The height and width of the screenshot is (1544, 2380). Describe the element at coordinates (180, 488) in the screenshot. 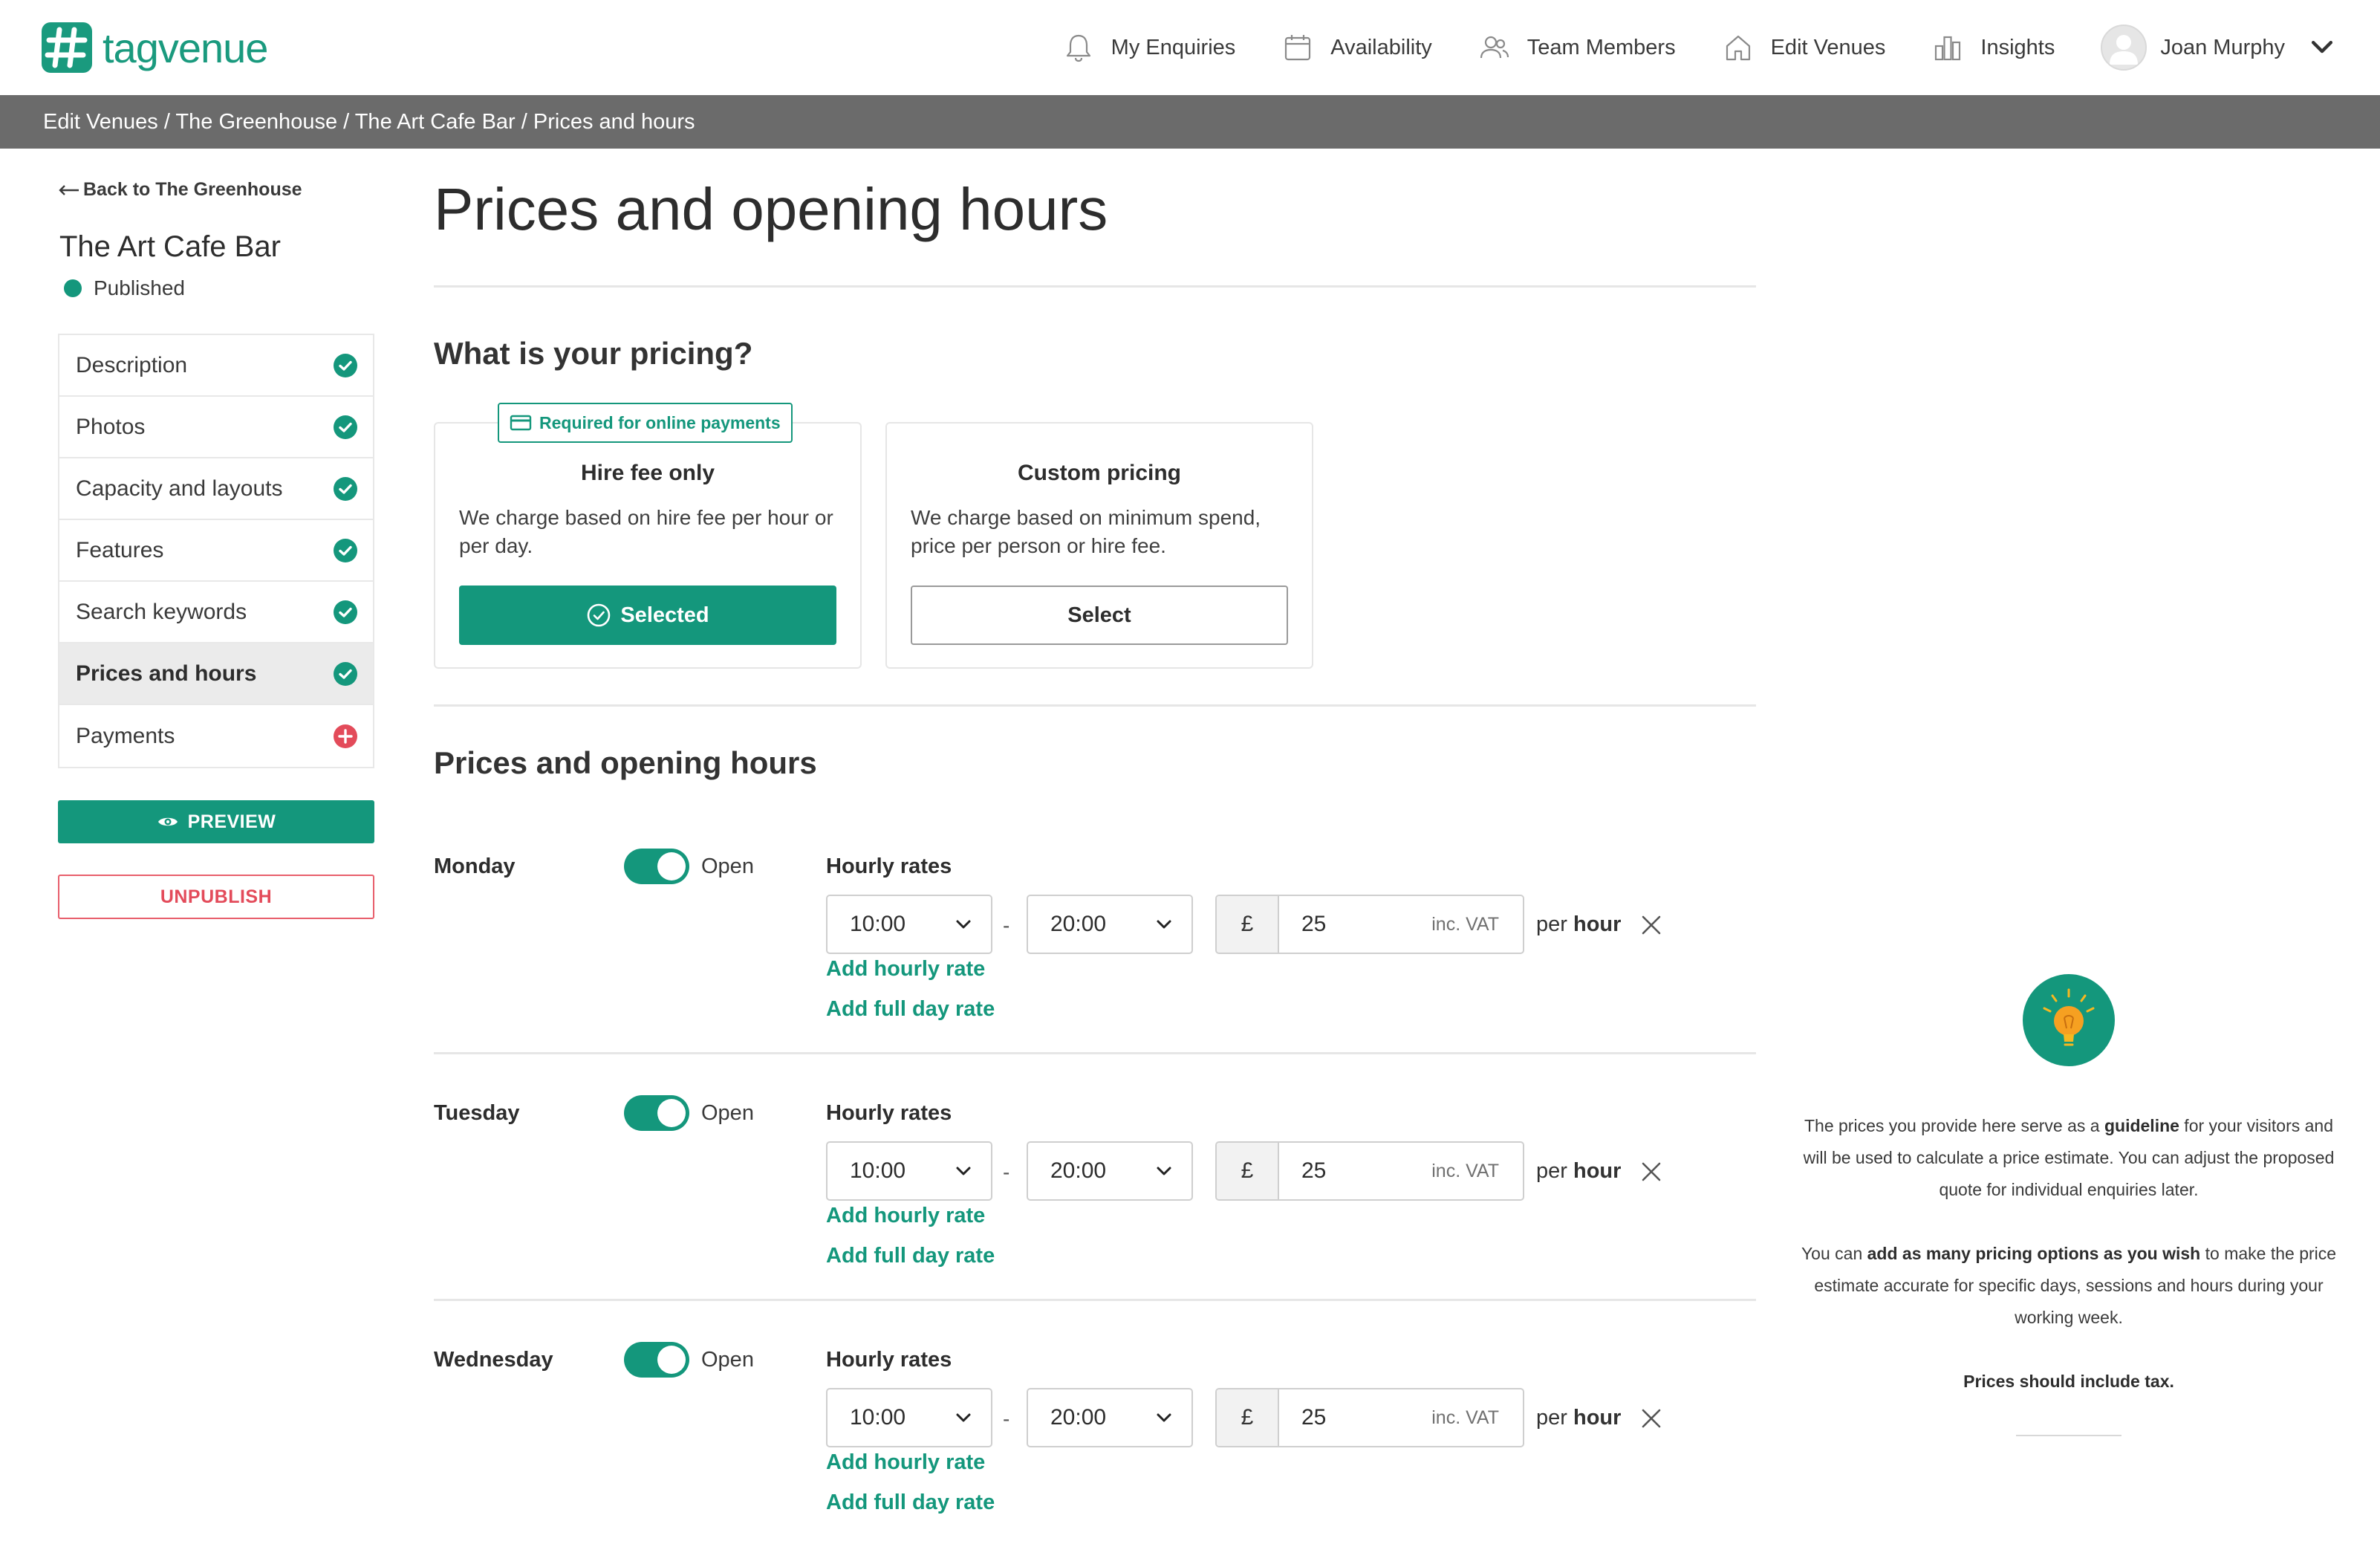

I see `sidebar-item-label: Capacity and layouts` at that location.